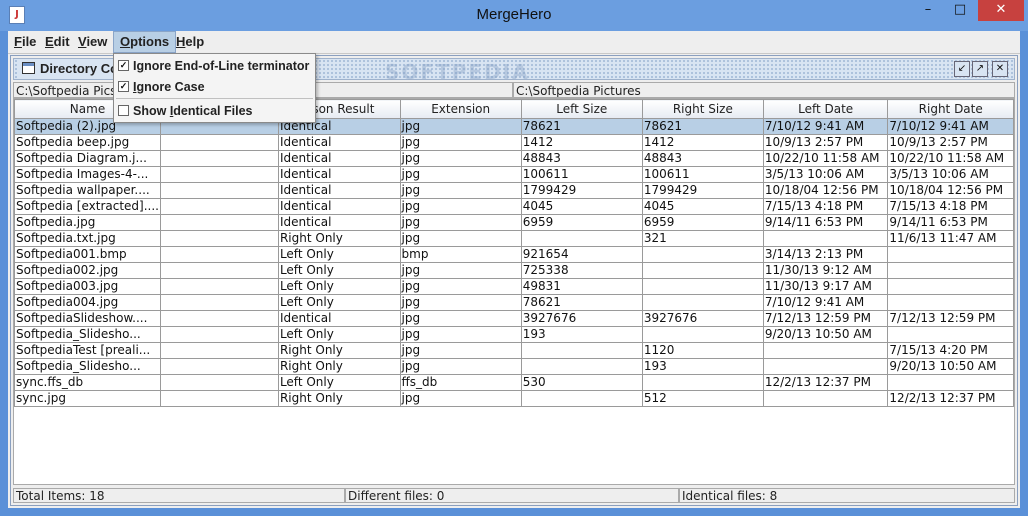 Image resolution: width=1028 pixels, height=516 pixels. Describe the element at coordinates (825, 334) in the screenshot. I see `cell-left-date: 9/20/13 10:50 AM` at that location.